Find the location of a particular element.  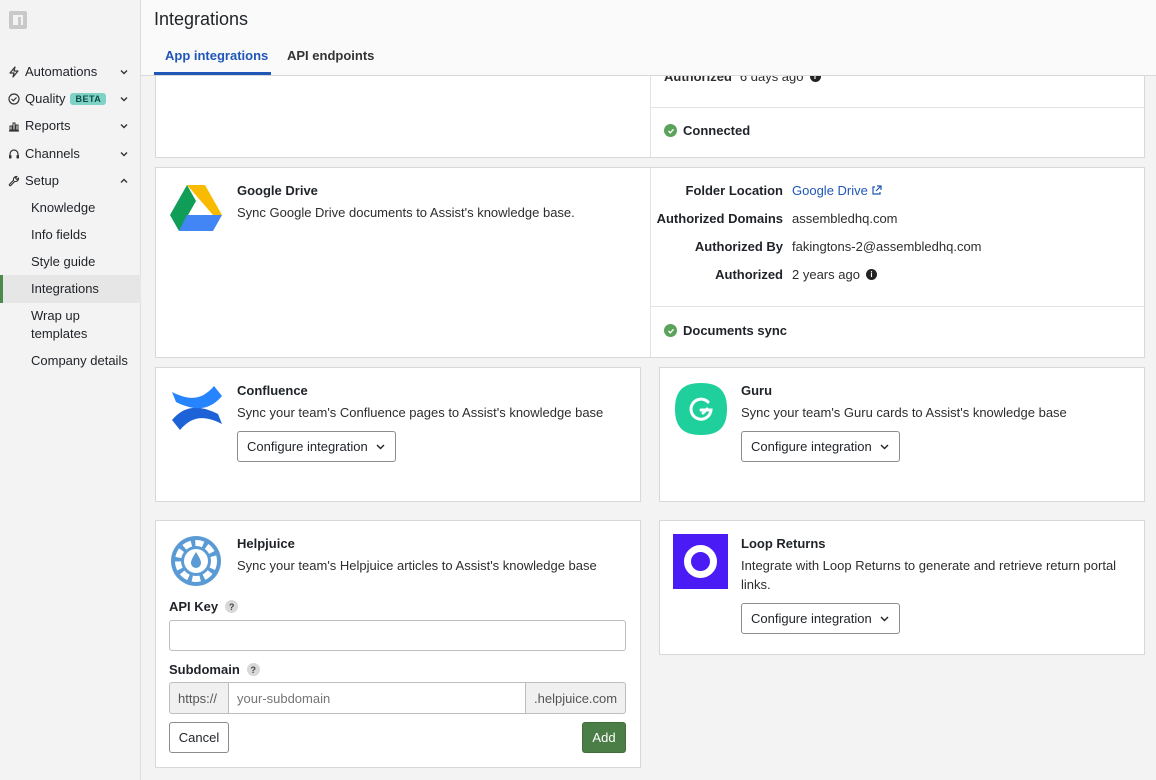

check-circle-icon is located at coordinates (14, 99).